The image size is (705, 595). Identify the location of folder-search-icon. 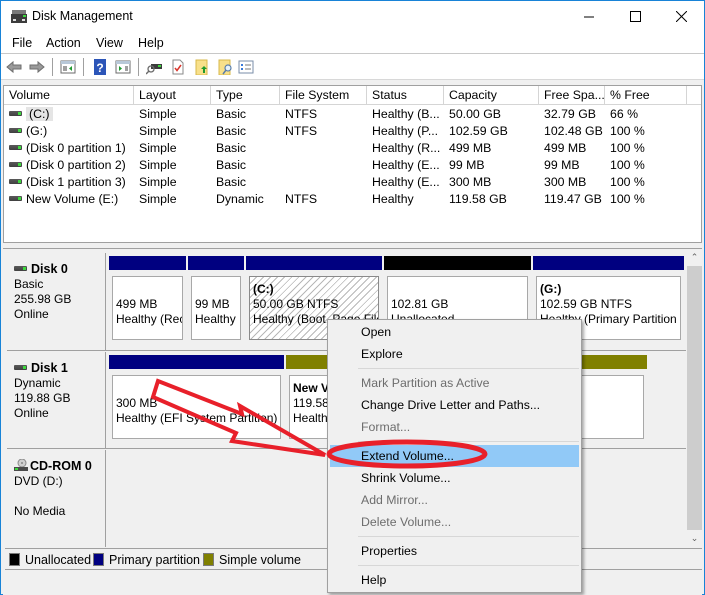
(225, 67).